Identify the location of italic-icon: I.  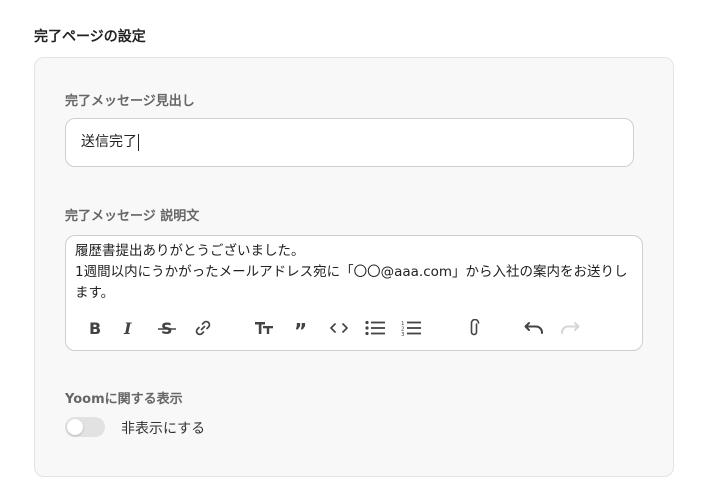
(129, 328).